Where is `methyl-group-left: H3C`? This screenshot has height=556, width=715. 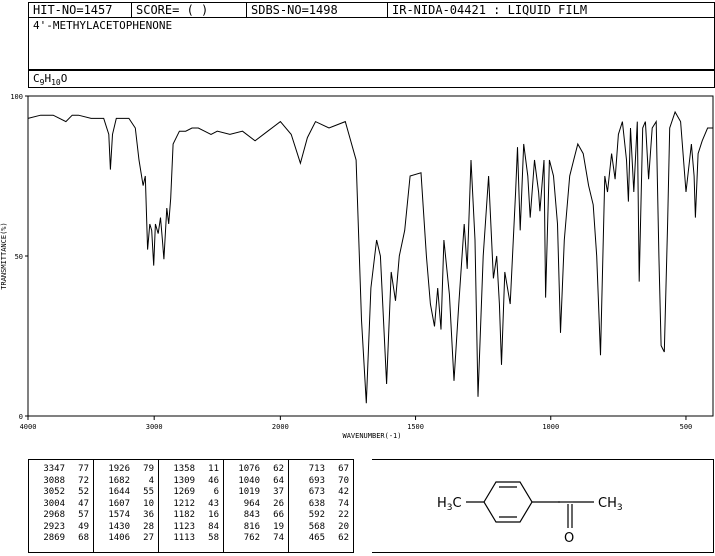 methyl-group-left: H3C is located at coordinates (449, 504).